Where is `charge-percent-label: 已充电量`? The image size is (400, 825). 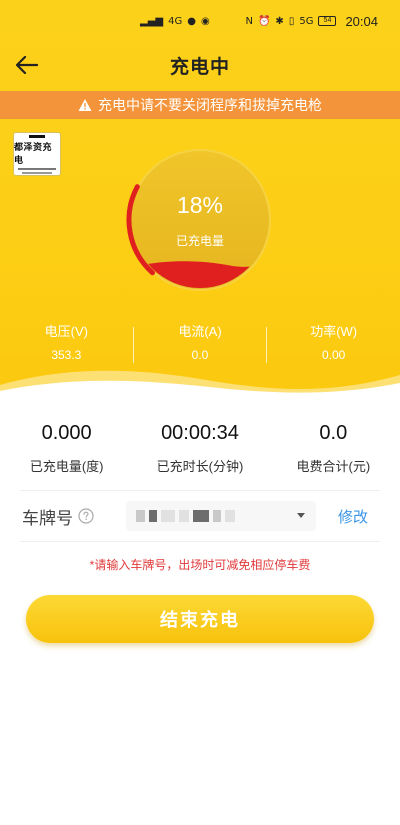 charge-percent-label: 已充电量 is located at coordinates (199, 241).